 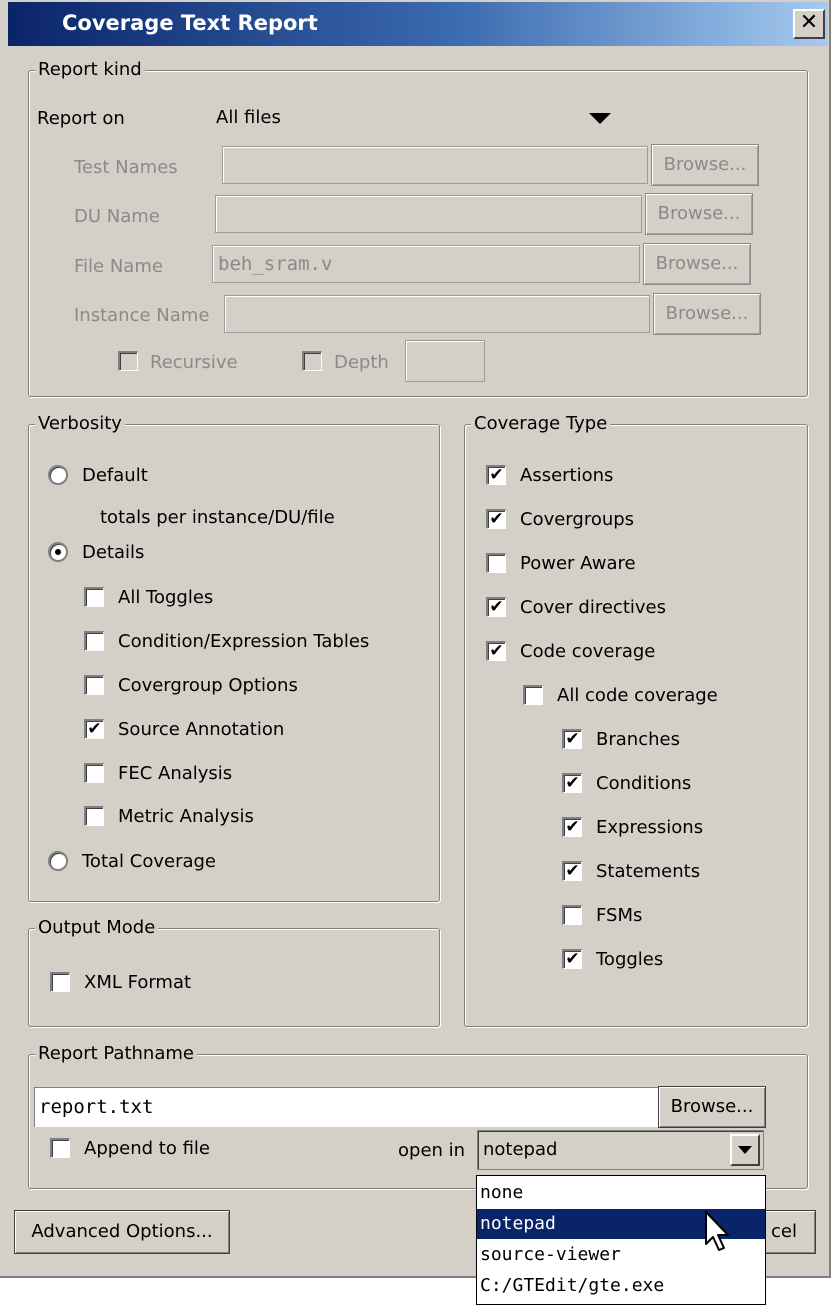 I want to click on fsms-label: FSMs, so click(x=619, y=915).